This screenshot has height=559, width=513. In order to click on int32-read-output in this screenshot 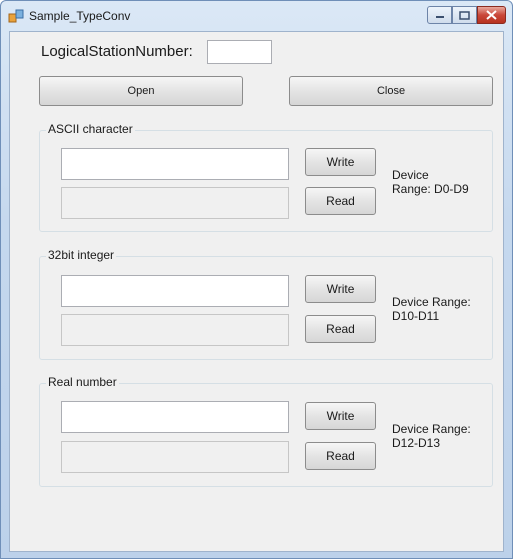, I will do `click(175, 330)`.